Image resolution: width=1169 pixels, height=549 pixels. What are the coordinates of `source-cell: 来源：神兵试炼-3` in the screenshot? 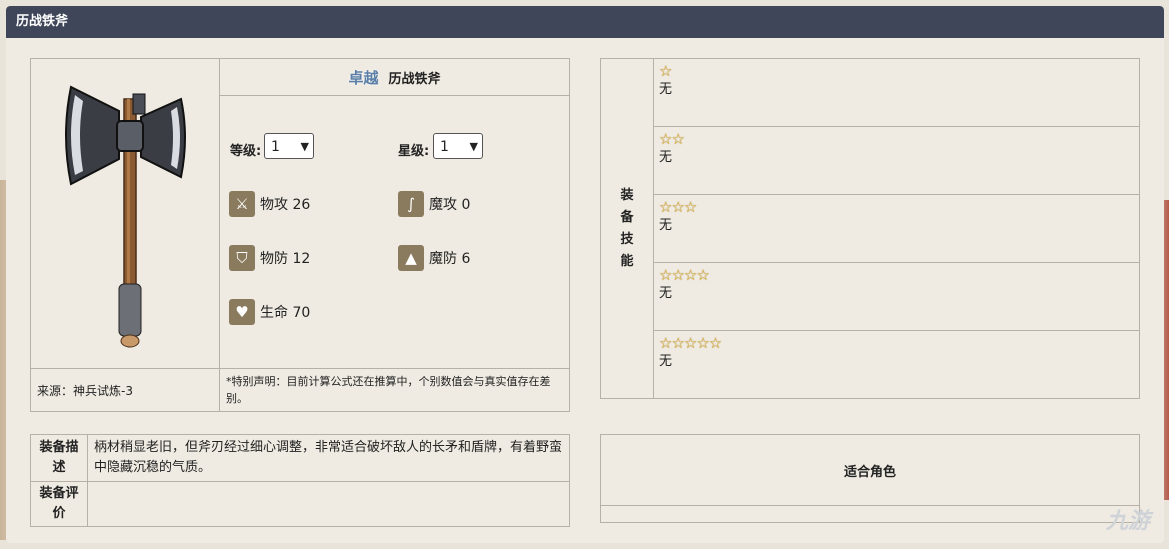 It's located at (125, 390).